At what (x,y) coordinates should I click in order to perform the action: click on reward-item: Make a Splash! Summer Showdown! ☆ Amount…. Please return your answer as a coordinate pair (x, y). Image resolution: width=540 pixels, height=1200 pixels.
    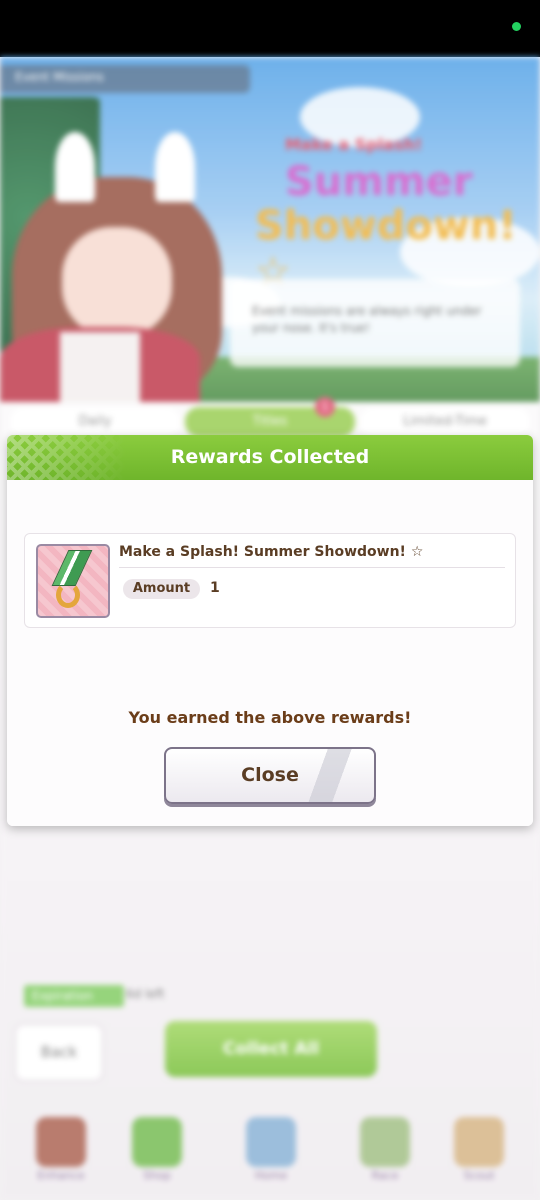
    Looking at the image, I should click on (270, 580).